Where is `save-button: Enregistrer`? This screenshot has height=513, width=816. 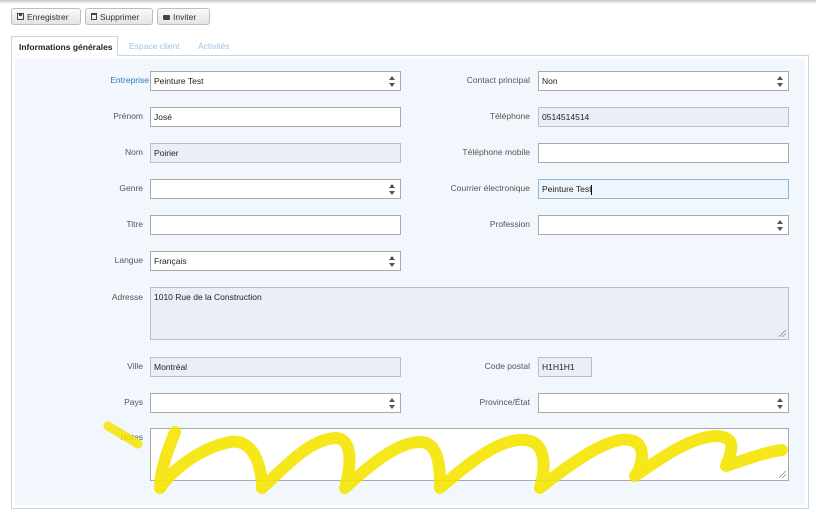 save-button: Enregistrer is located at coordinates (46, 16).